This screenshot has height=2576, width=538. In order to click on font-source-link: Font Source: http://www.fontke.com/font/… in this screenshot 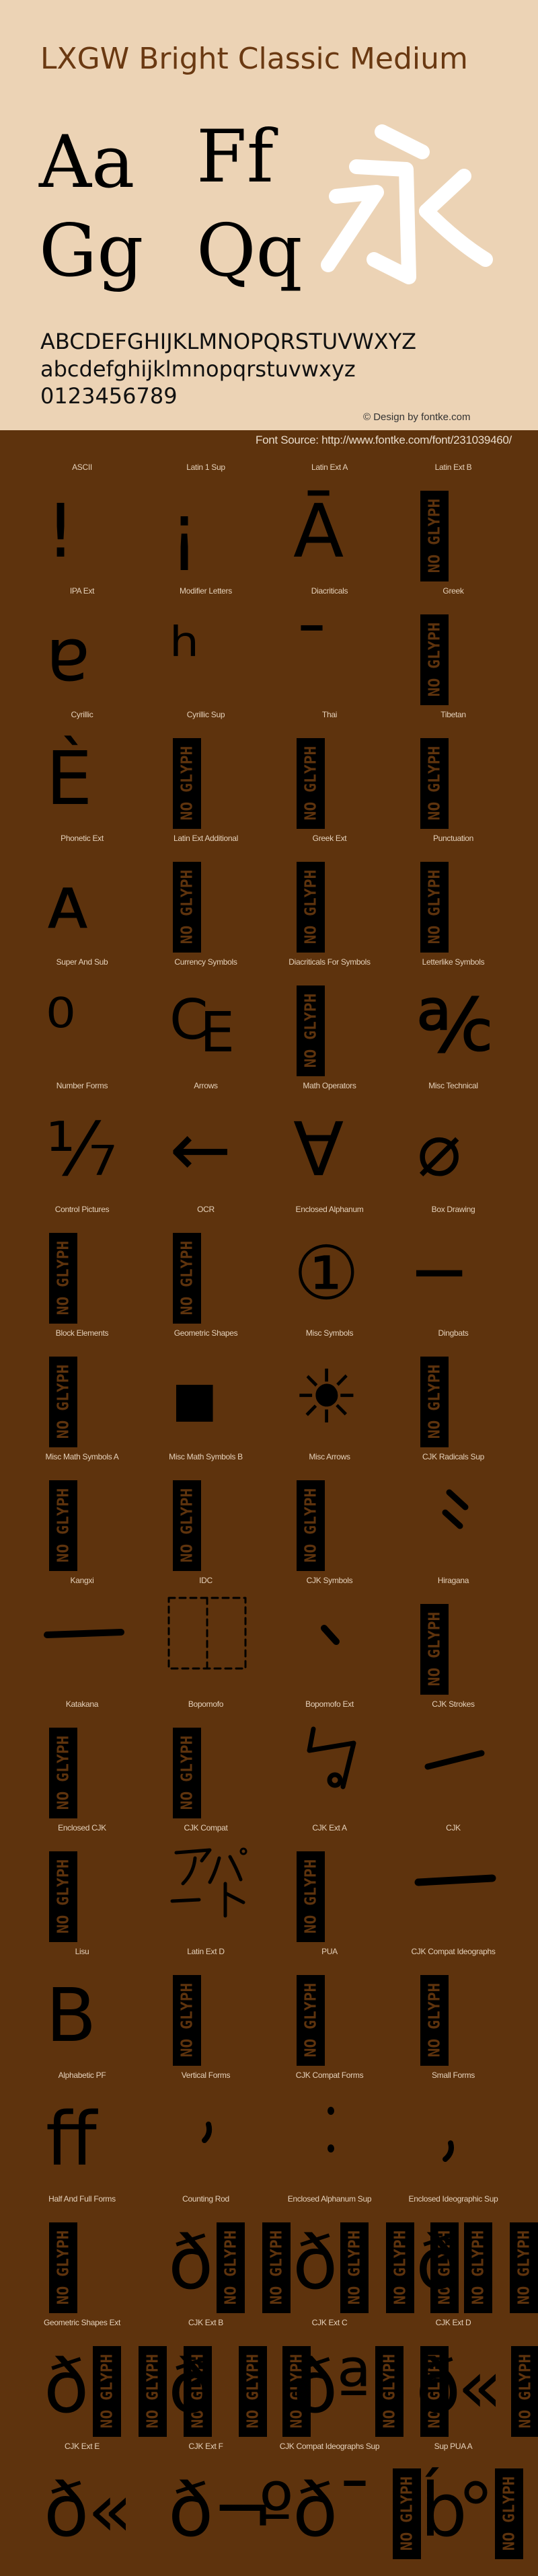, I will do `click(384, 440)`.